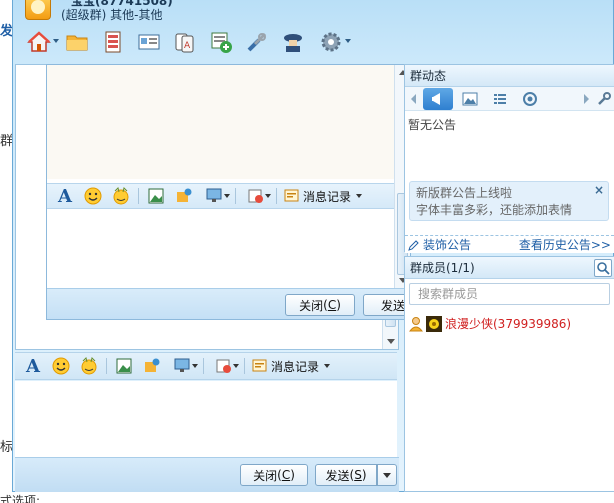  I want to click on decorate-announcement-link: 装饰公告, so click(439, 244).